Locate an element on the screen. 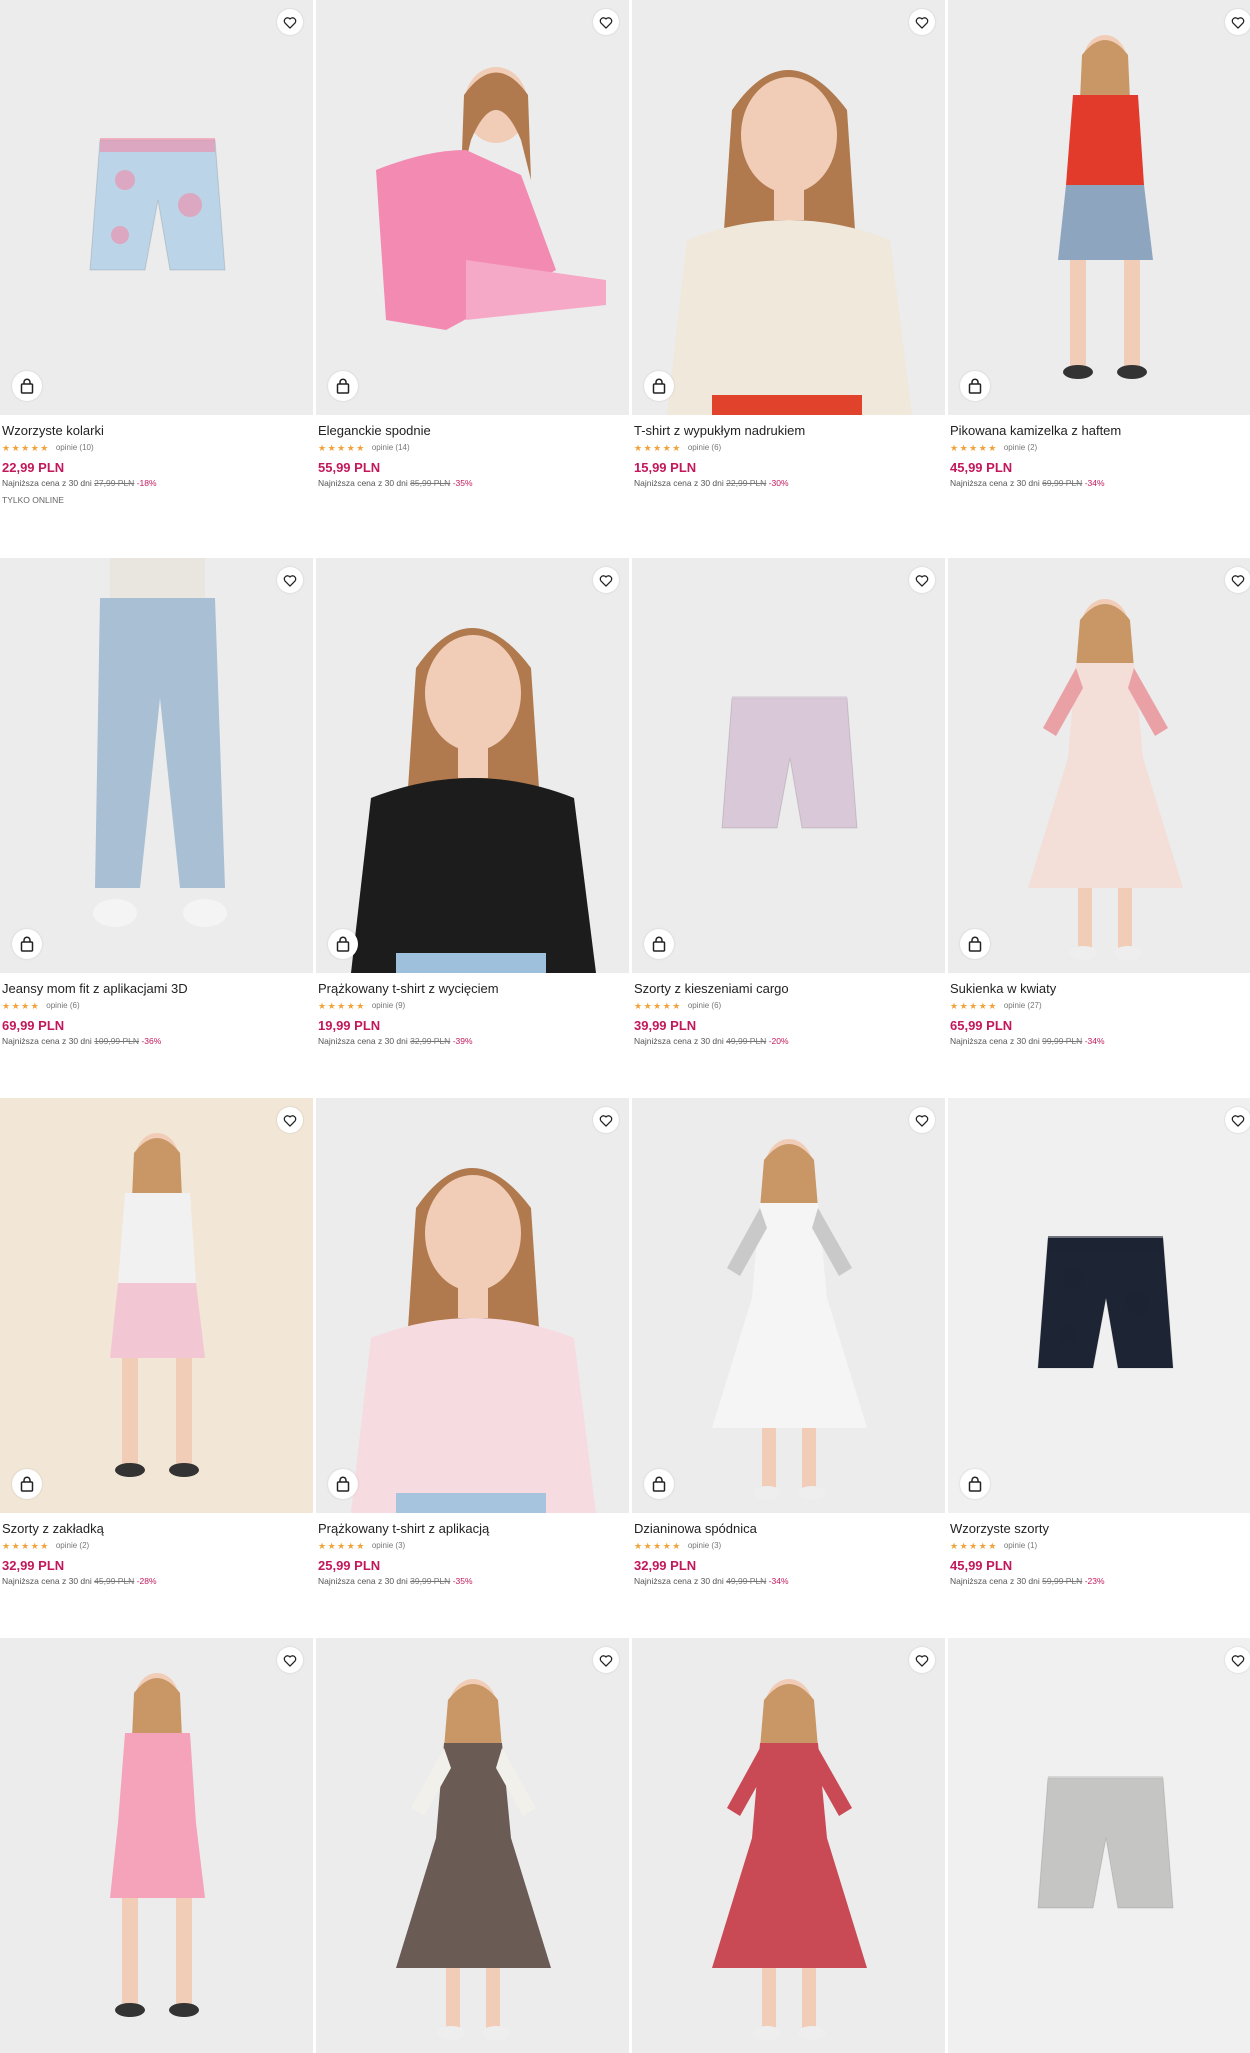 Image resolution: width=1250 pixels, height=2053 pixels. product-name: Wzorzyste szorty is located at coordinates (1100, 1529).